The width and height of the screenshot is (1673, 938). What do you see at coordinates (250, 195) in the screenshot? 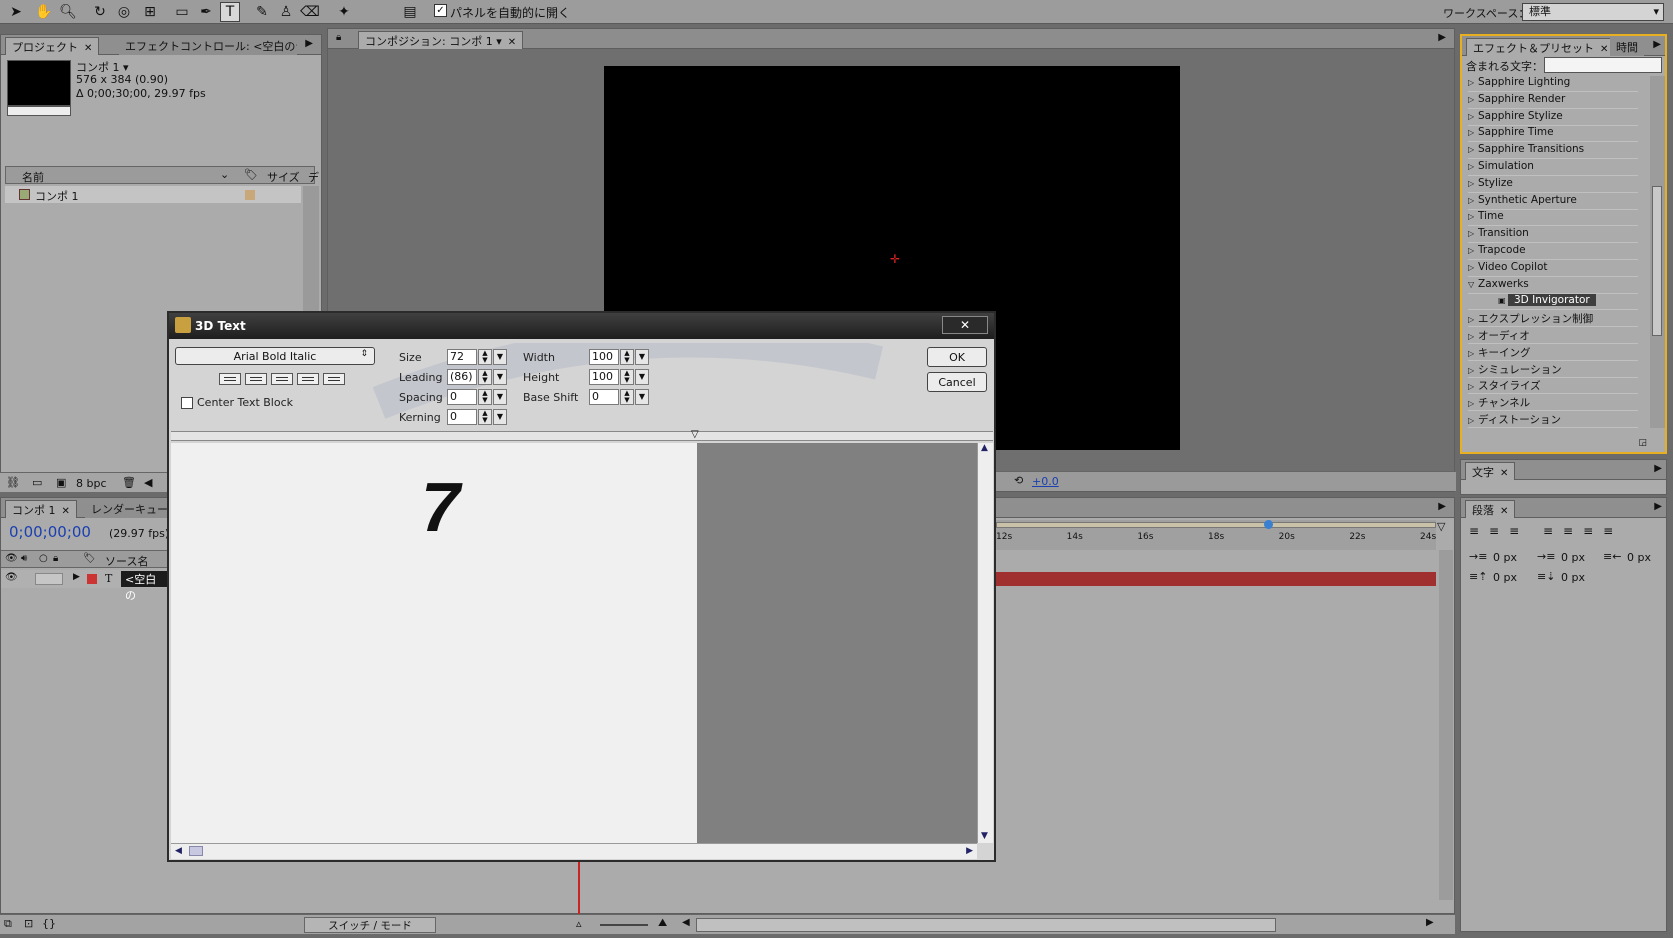
I see `label-color-swatch` at bounding box center [250, 195].